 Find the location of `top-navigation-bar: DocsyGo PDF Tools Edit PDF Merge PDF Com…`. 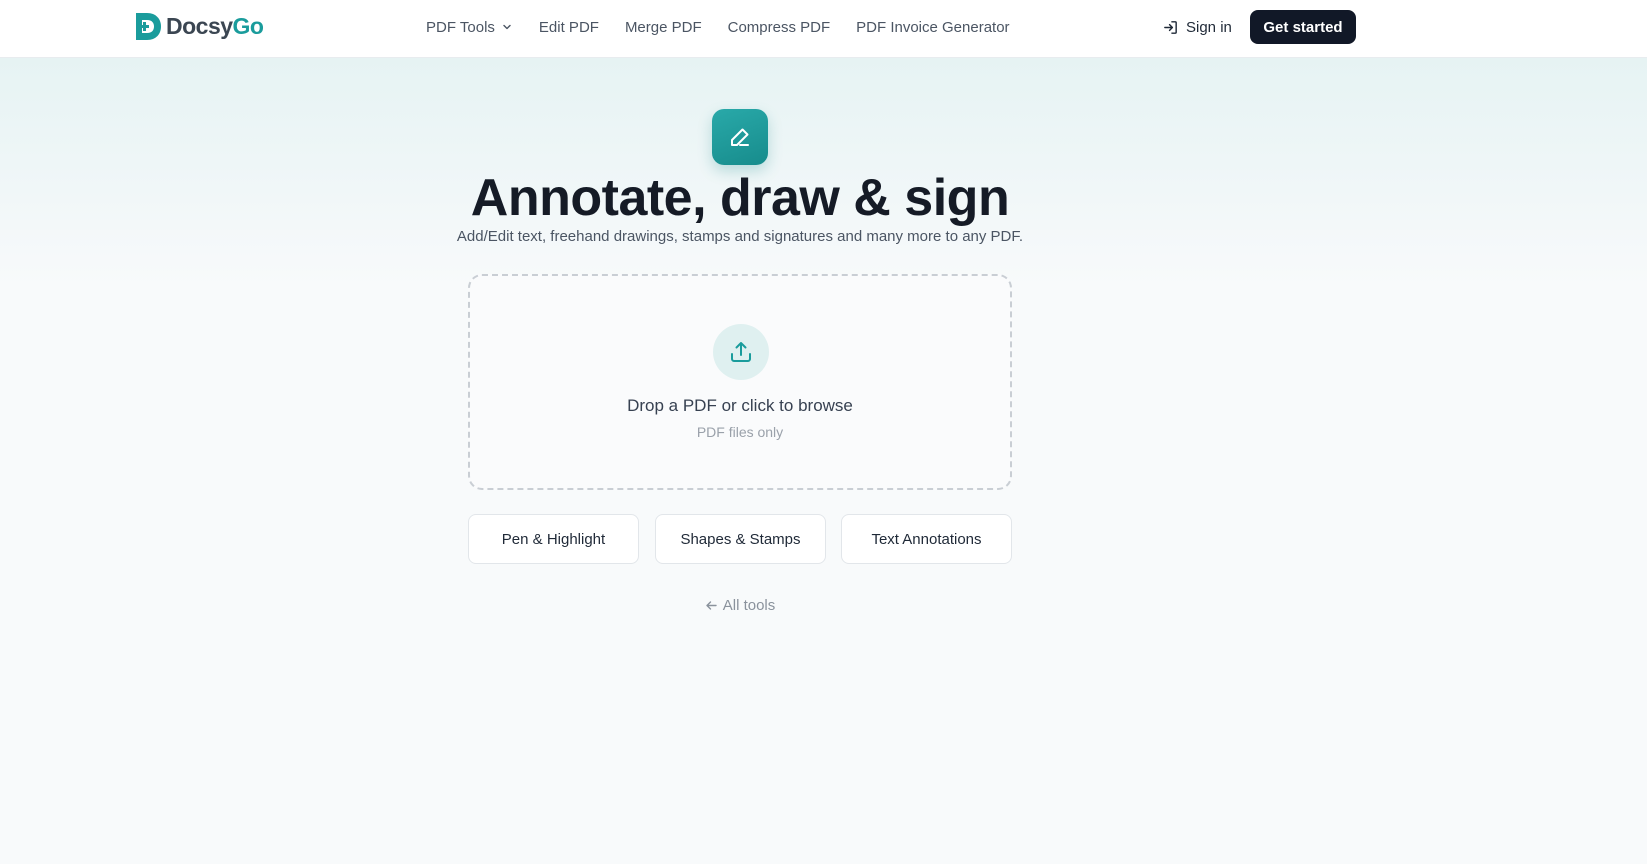

top-navigation-bar: DocsyGo PDF Tools Edit PDF Merge PDF Com… is located at coordinates (823, 29).